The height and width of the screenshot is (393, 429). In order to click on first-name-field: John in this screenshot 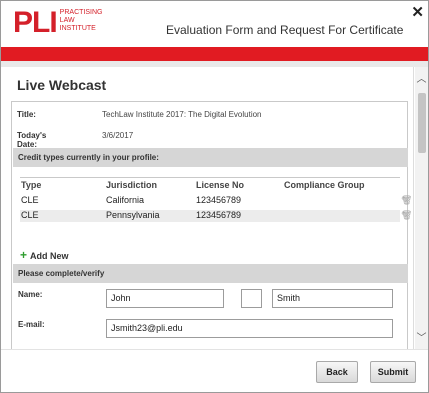, I will do `click(165, 298)`.